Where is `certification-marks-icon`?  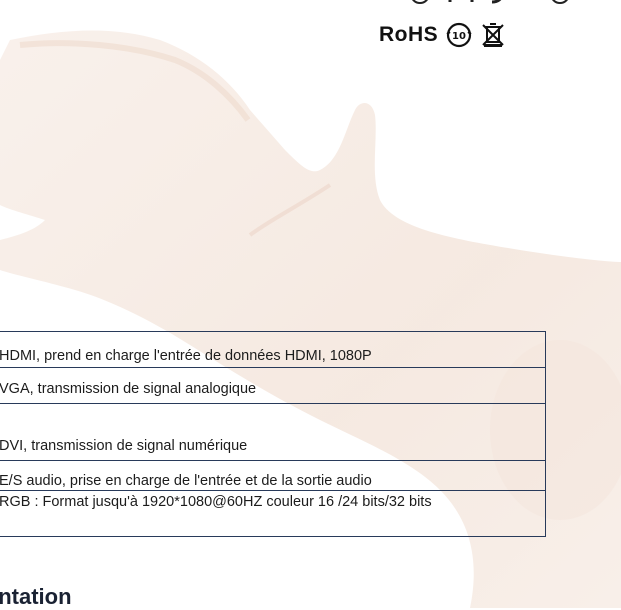 certification-marks-icon is located at coordinates (490, 2).